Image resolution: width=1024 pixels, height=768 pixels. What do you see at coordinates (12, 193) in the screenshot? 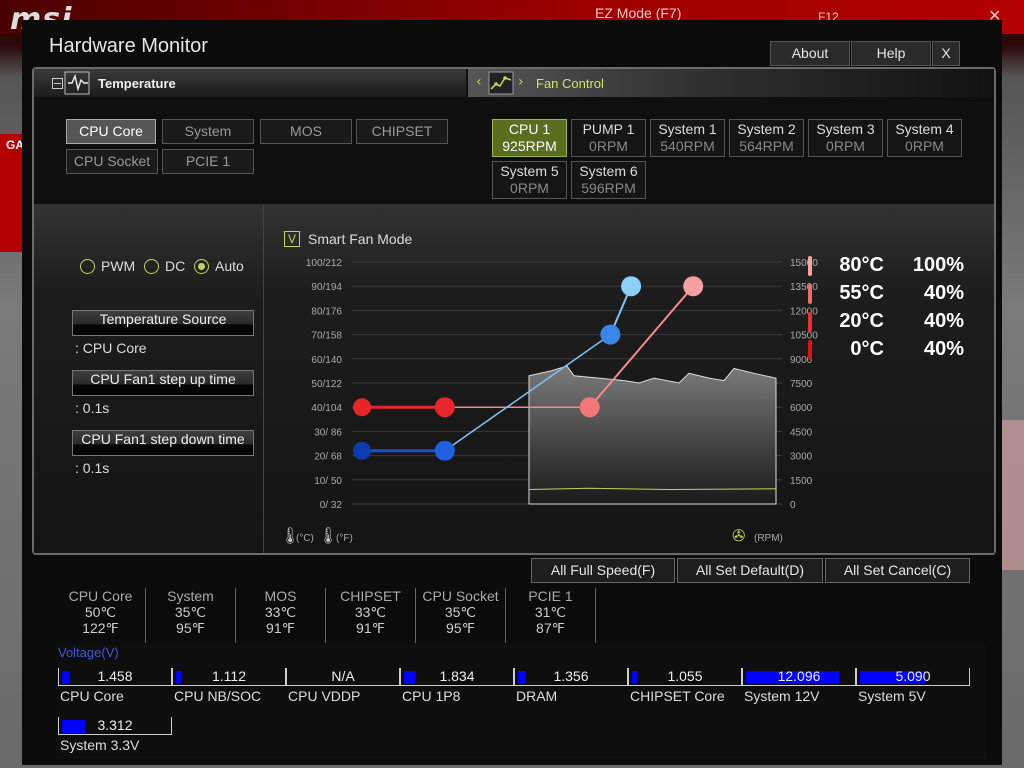
I see `bios-left-tab: GA` at bounding box center [12, 193].